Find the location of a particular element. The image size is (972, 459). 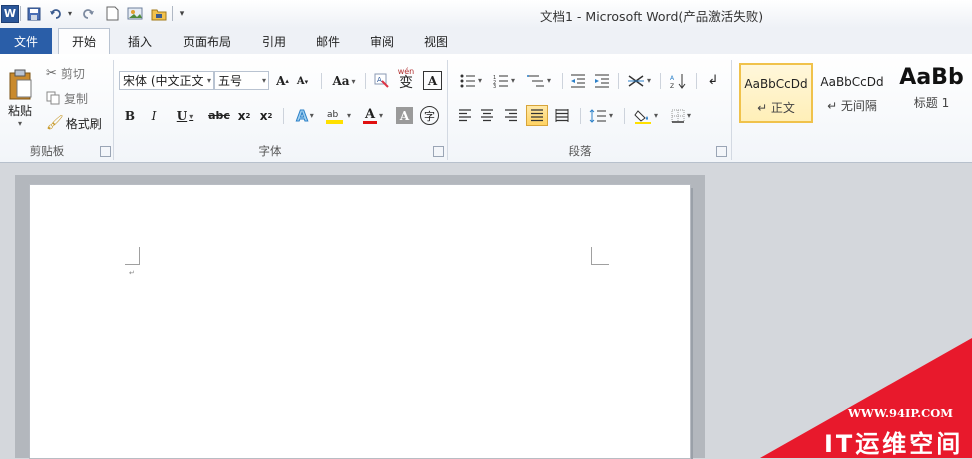

grow-font-label: A is located at coordinates (281, 80).